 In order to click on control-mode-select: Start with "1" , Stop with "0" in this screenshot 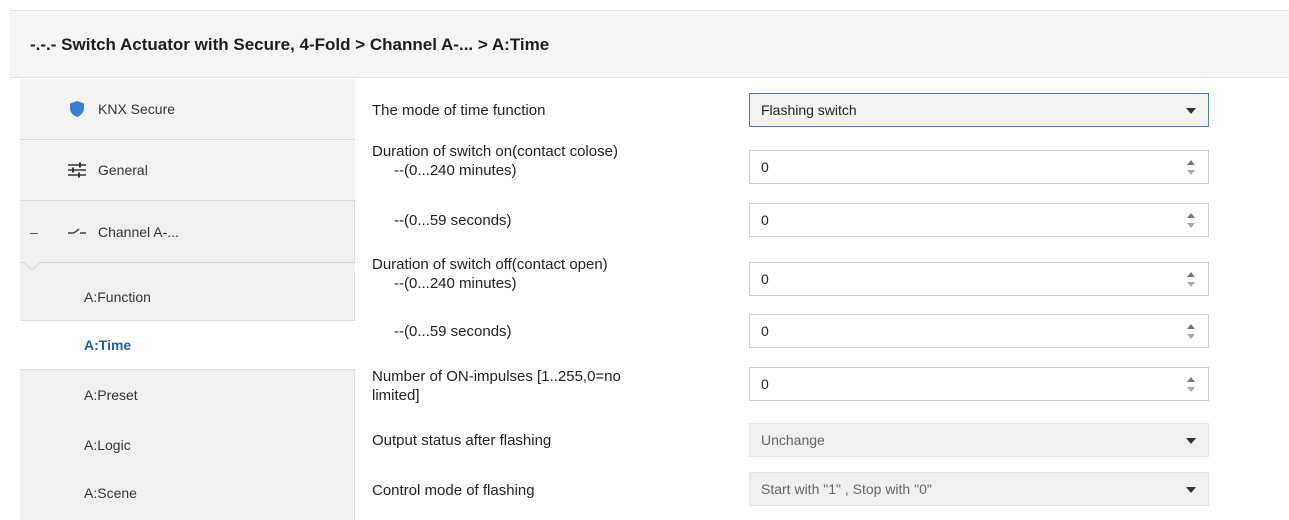, I will do `click(979, 489)`.